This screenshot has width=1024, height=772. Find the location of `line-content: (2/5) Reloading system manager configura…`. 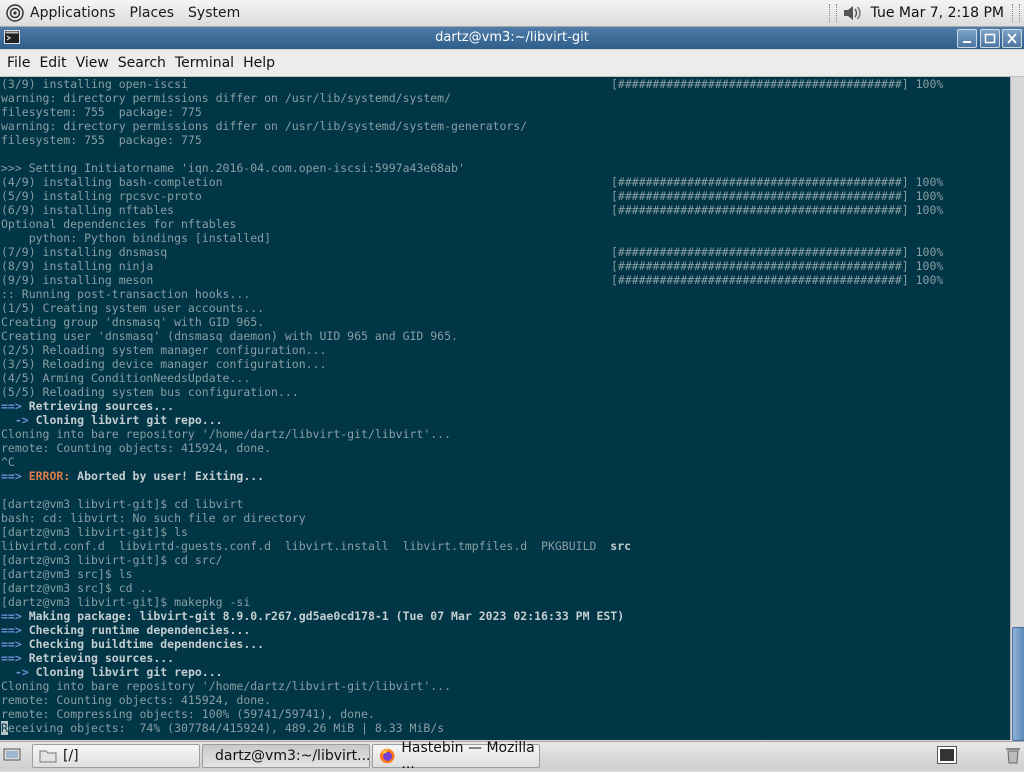

line-content: (2/5) Reloading system manager configura… is located at coordinates (164, 350).